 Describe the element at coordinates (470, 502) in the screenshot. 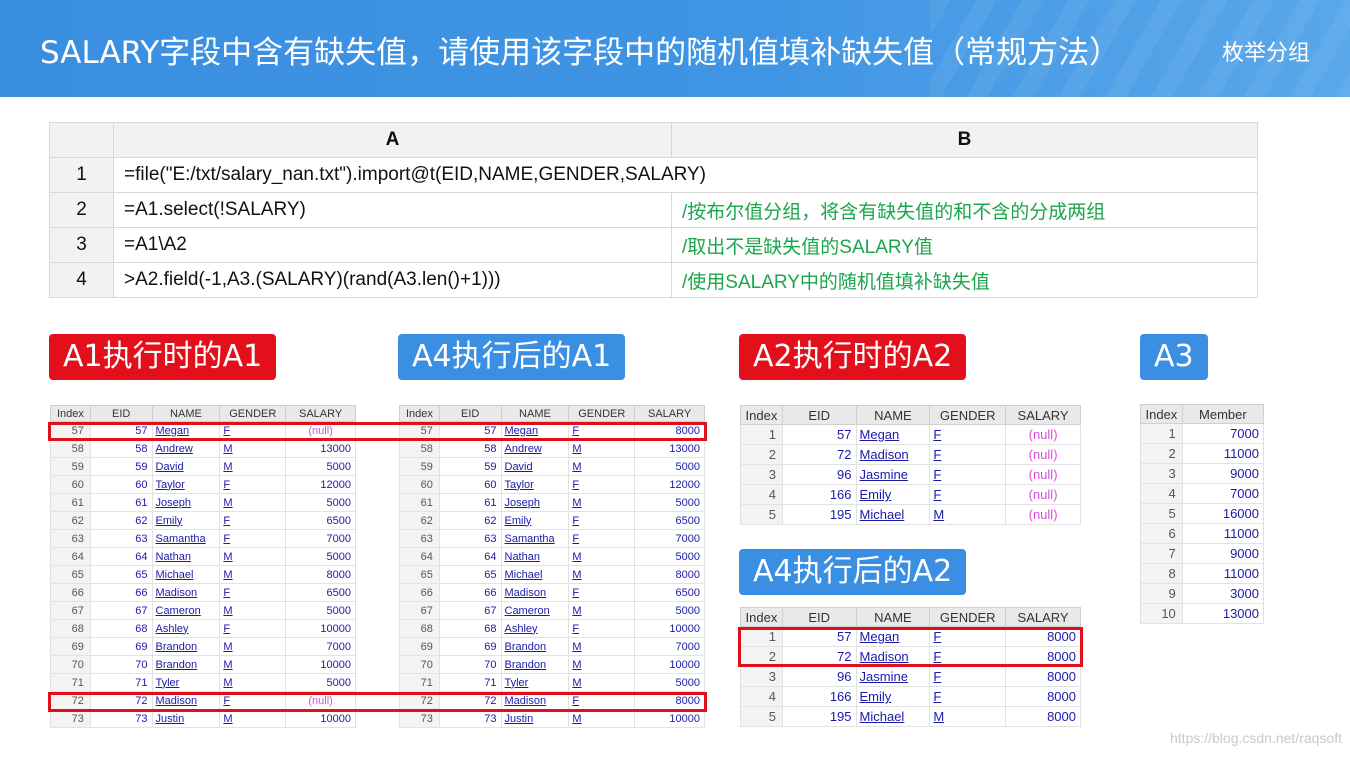

I see `eid-cell: 61` at that location.